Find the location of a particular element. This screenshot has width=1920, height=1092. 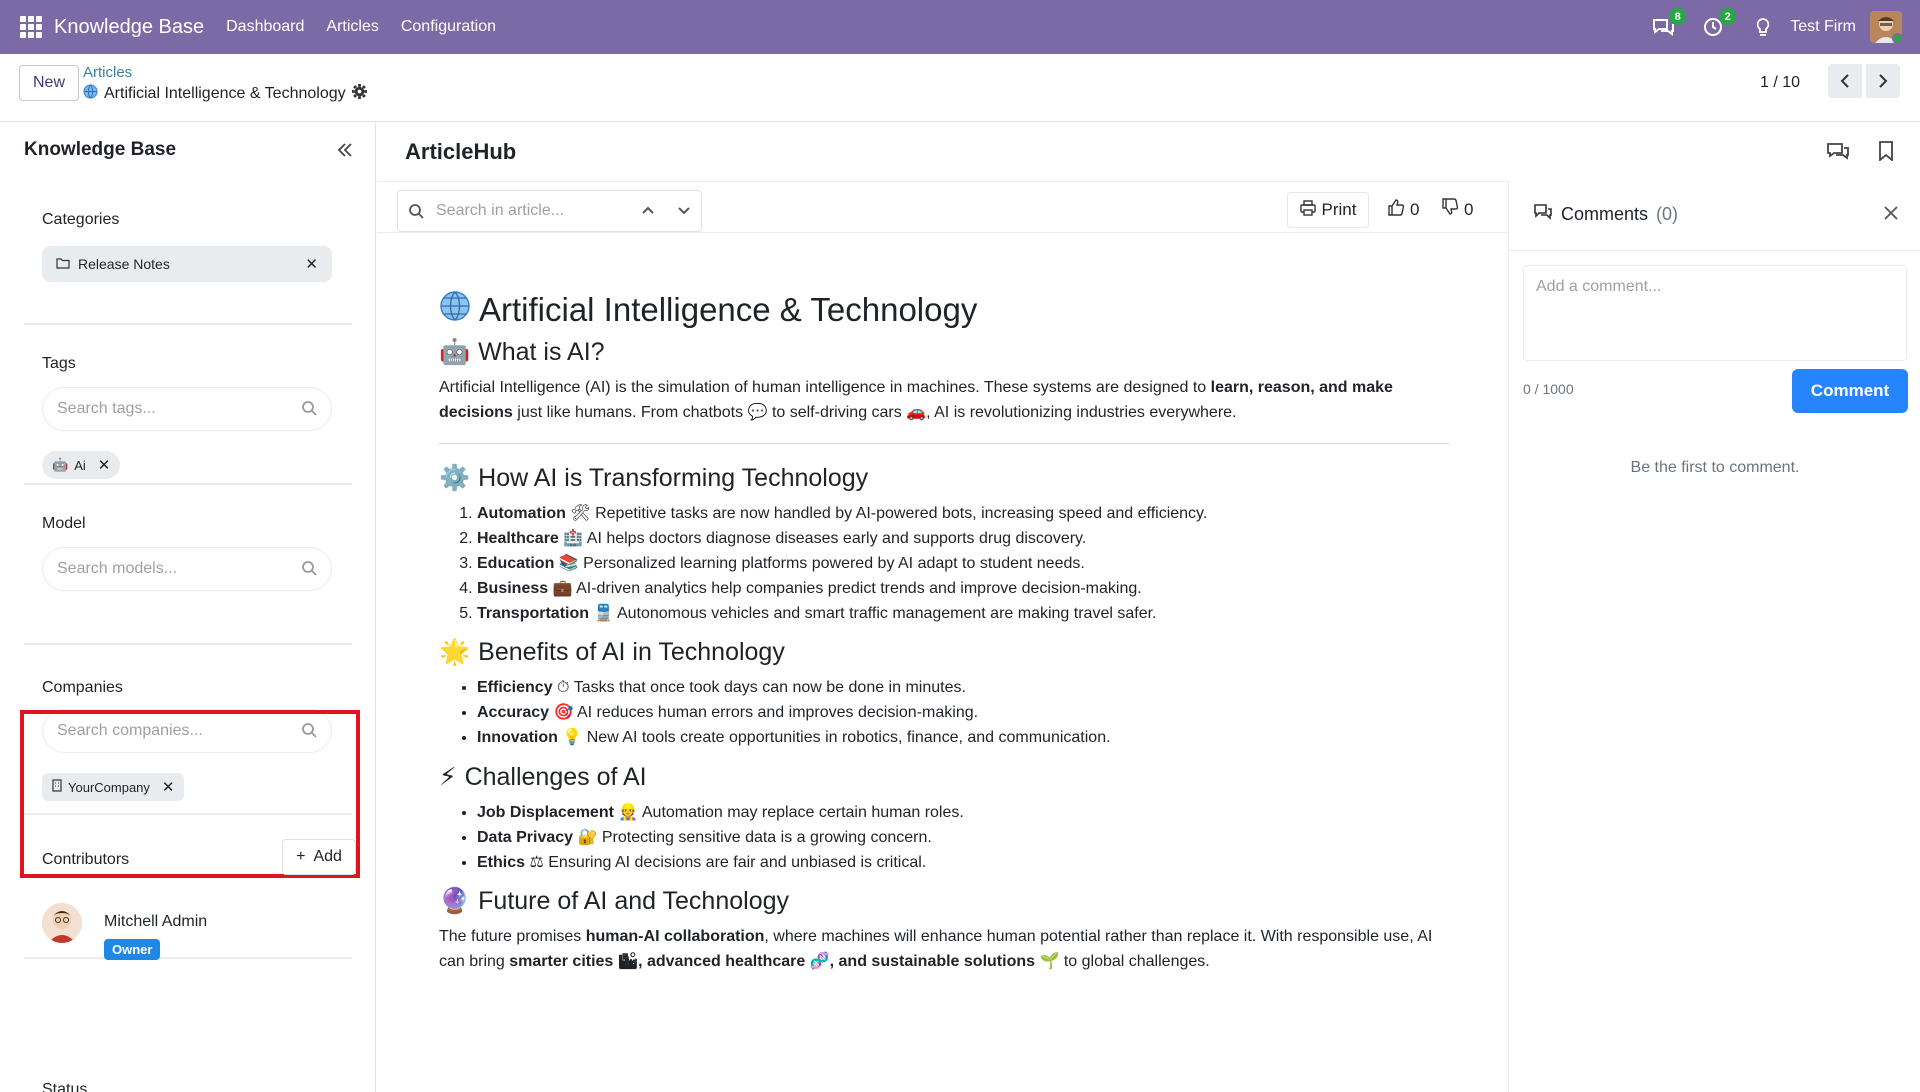

tags-section: Tags Search tags... 🤖 Ai ✕ is located at coordinates (188, 405).